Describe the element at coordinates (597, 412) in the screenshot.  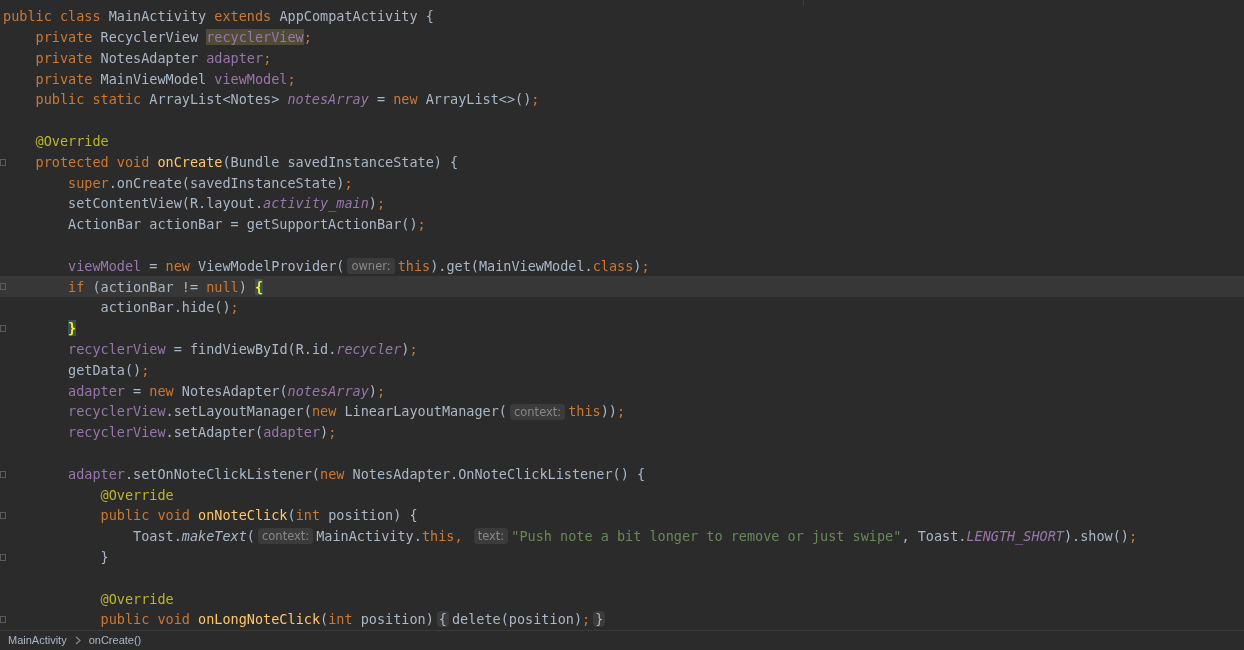
I see `code-text: this));` at that location.